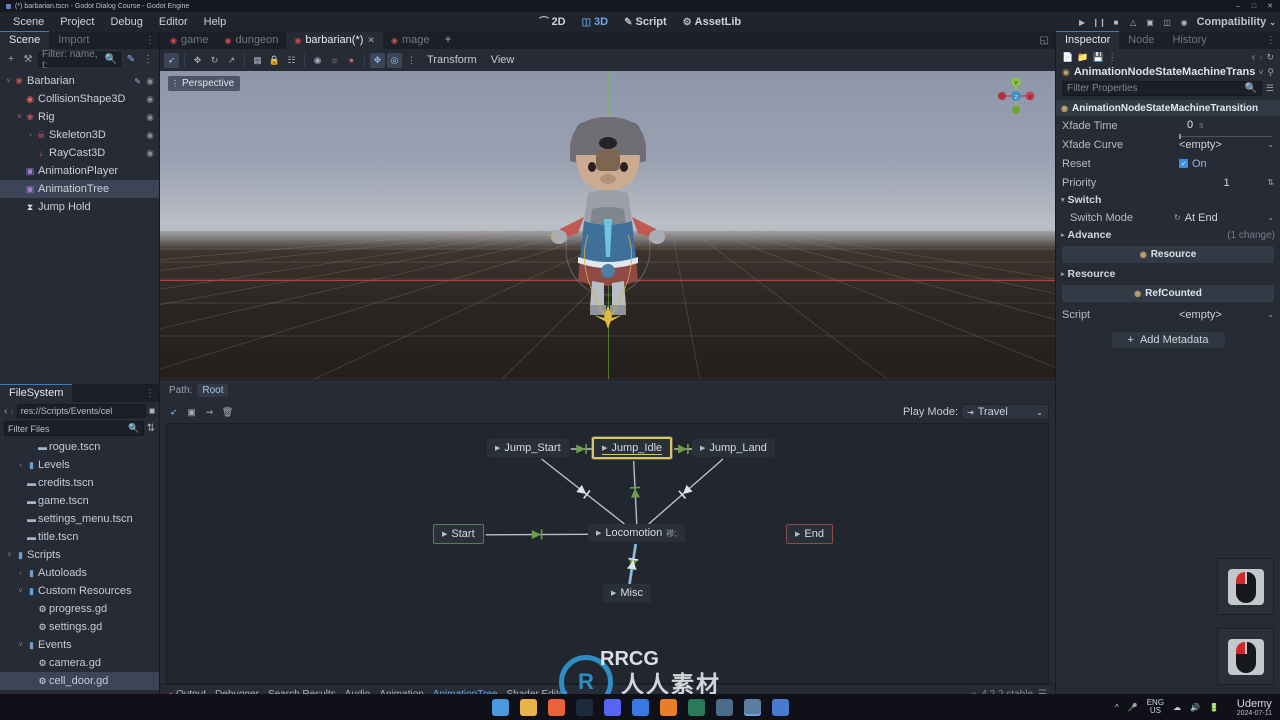  What do you see at coordinates (28, 60) in the screenshot?
I see `instantiate-scene-button: ⚒` at bounding box center [28, 60].